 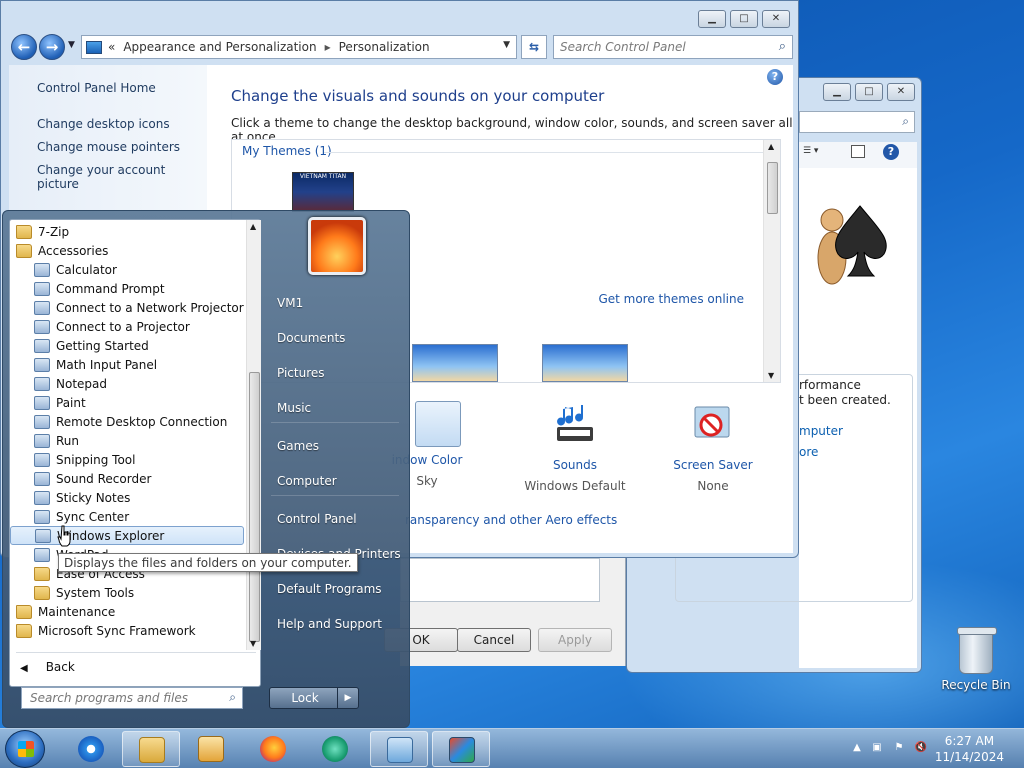 What do you see at coordinates (127, 516) in the screenshot?
I see `program-item: Sync Center` at bounding box center [127, 516].